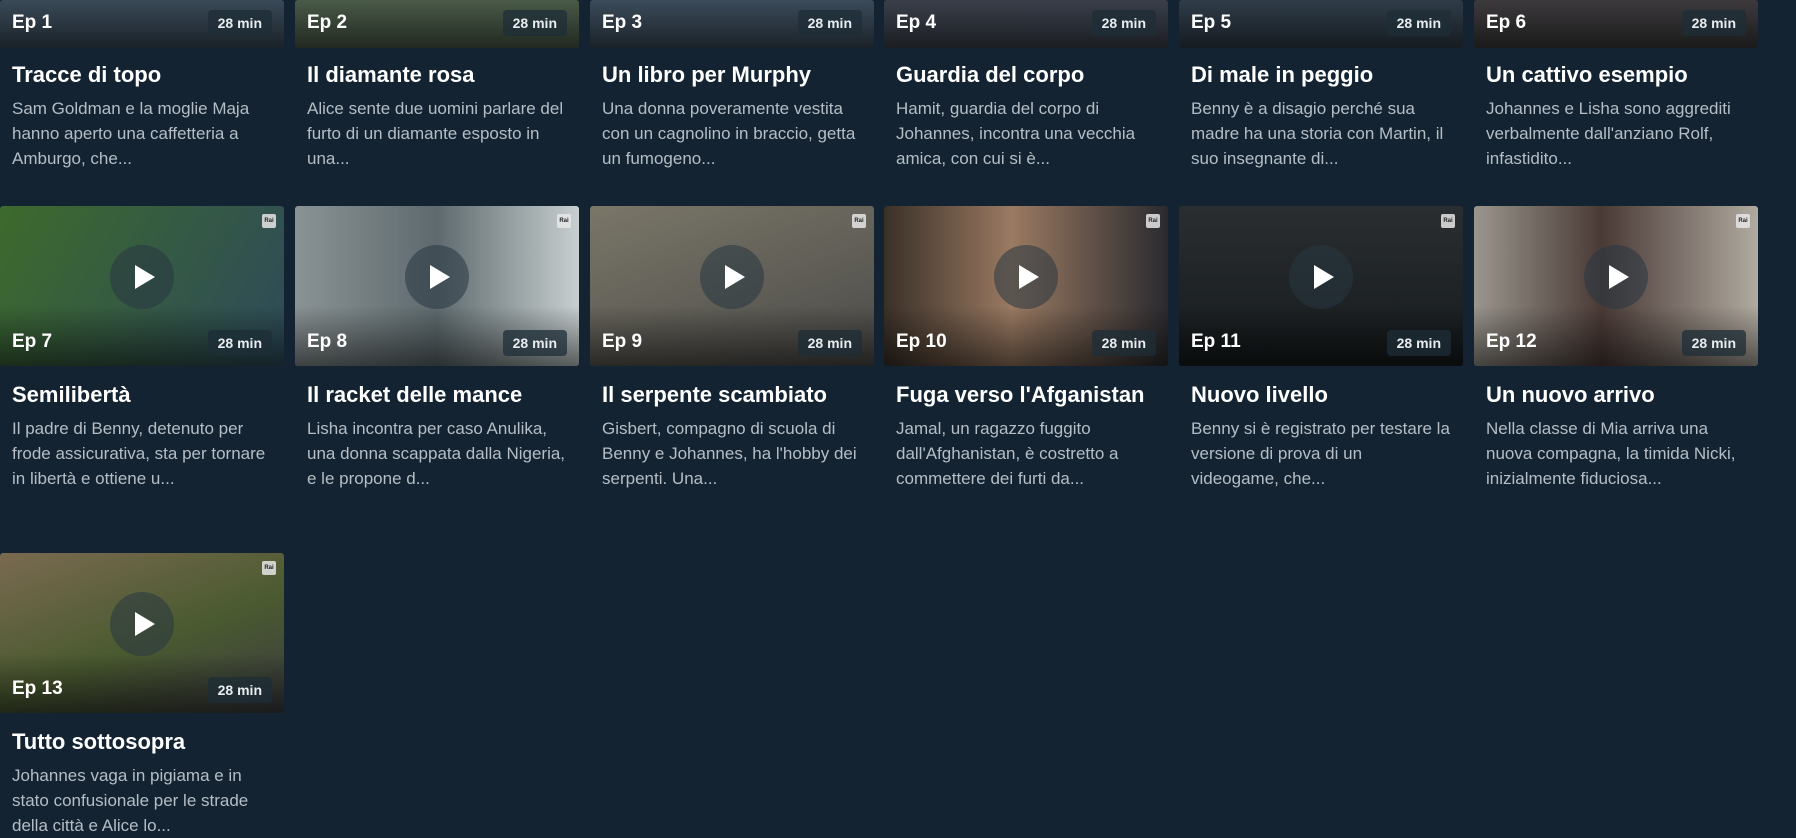  What do you see at coordinates (916, 22) in the screenshot?
I see `episode-number: Ep 4` at bounding box center [916, 22].